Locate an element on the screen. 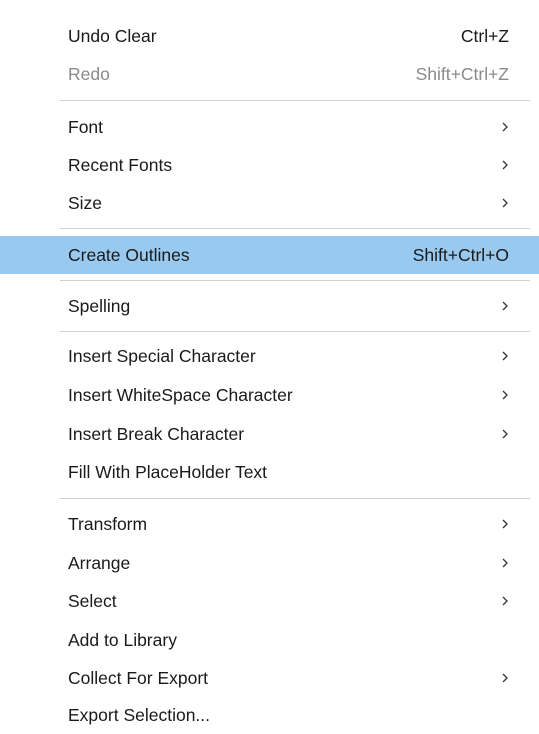 The image size is (539, 734). menu-item-label: Recent Fonts is located at coordinates (120, 165).